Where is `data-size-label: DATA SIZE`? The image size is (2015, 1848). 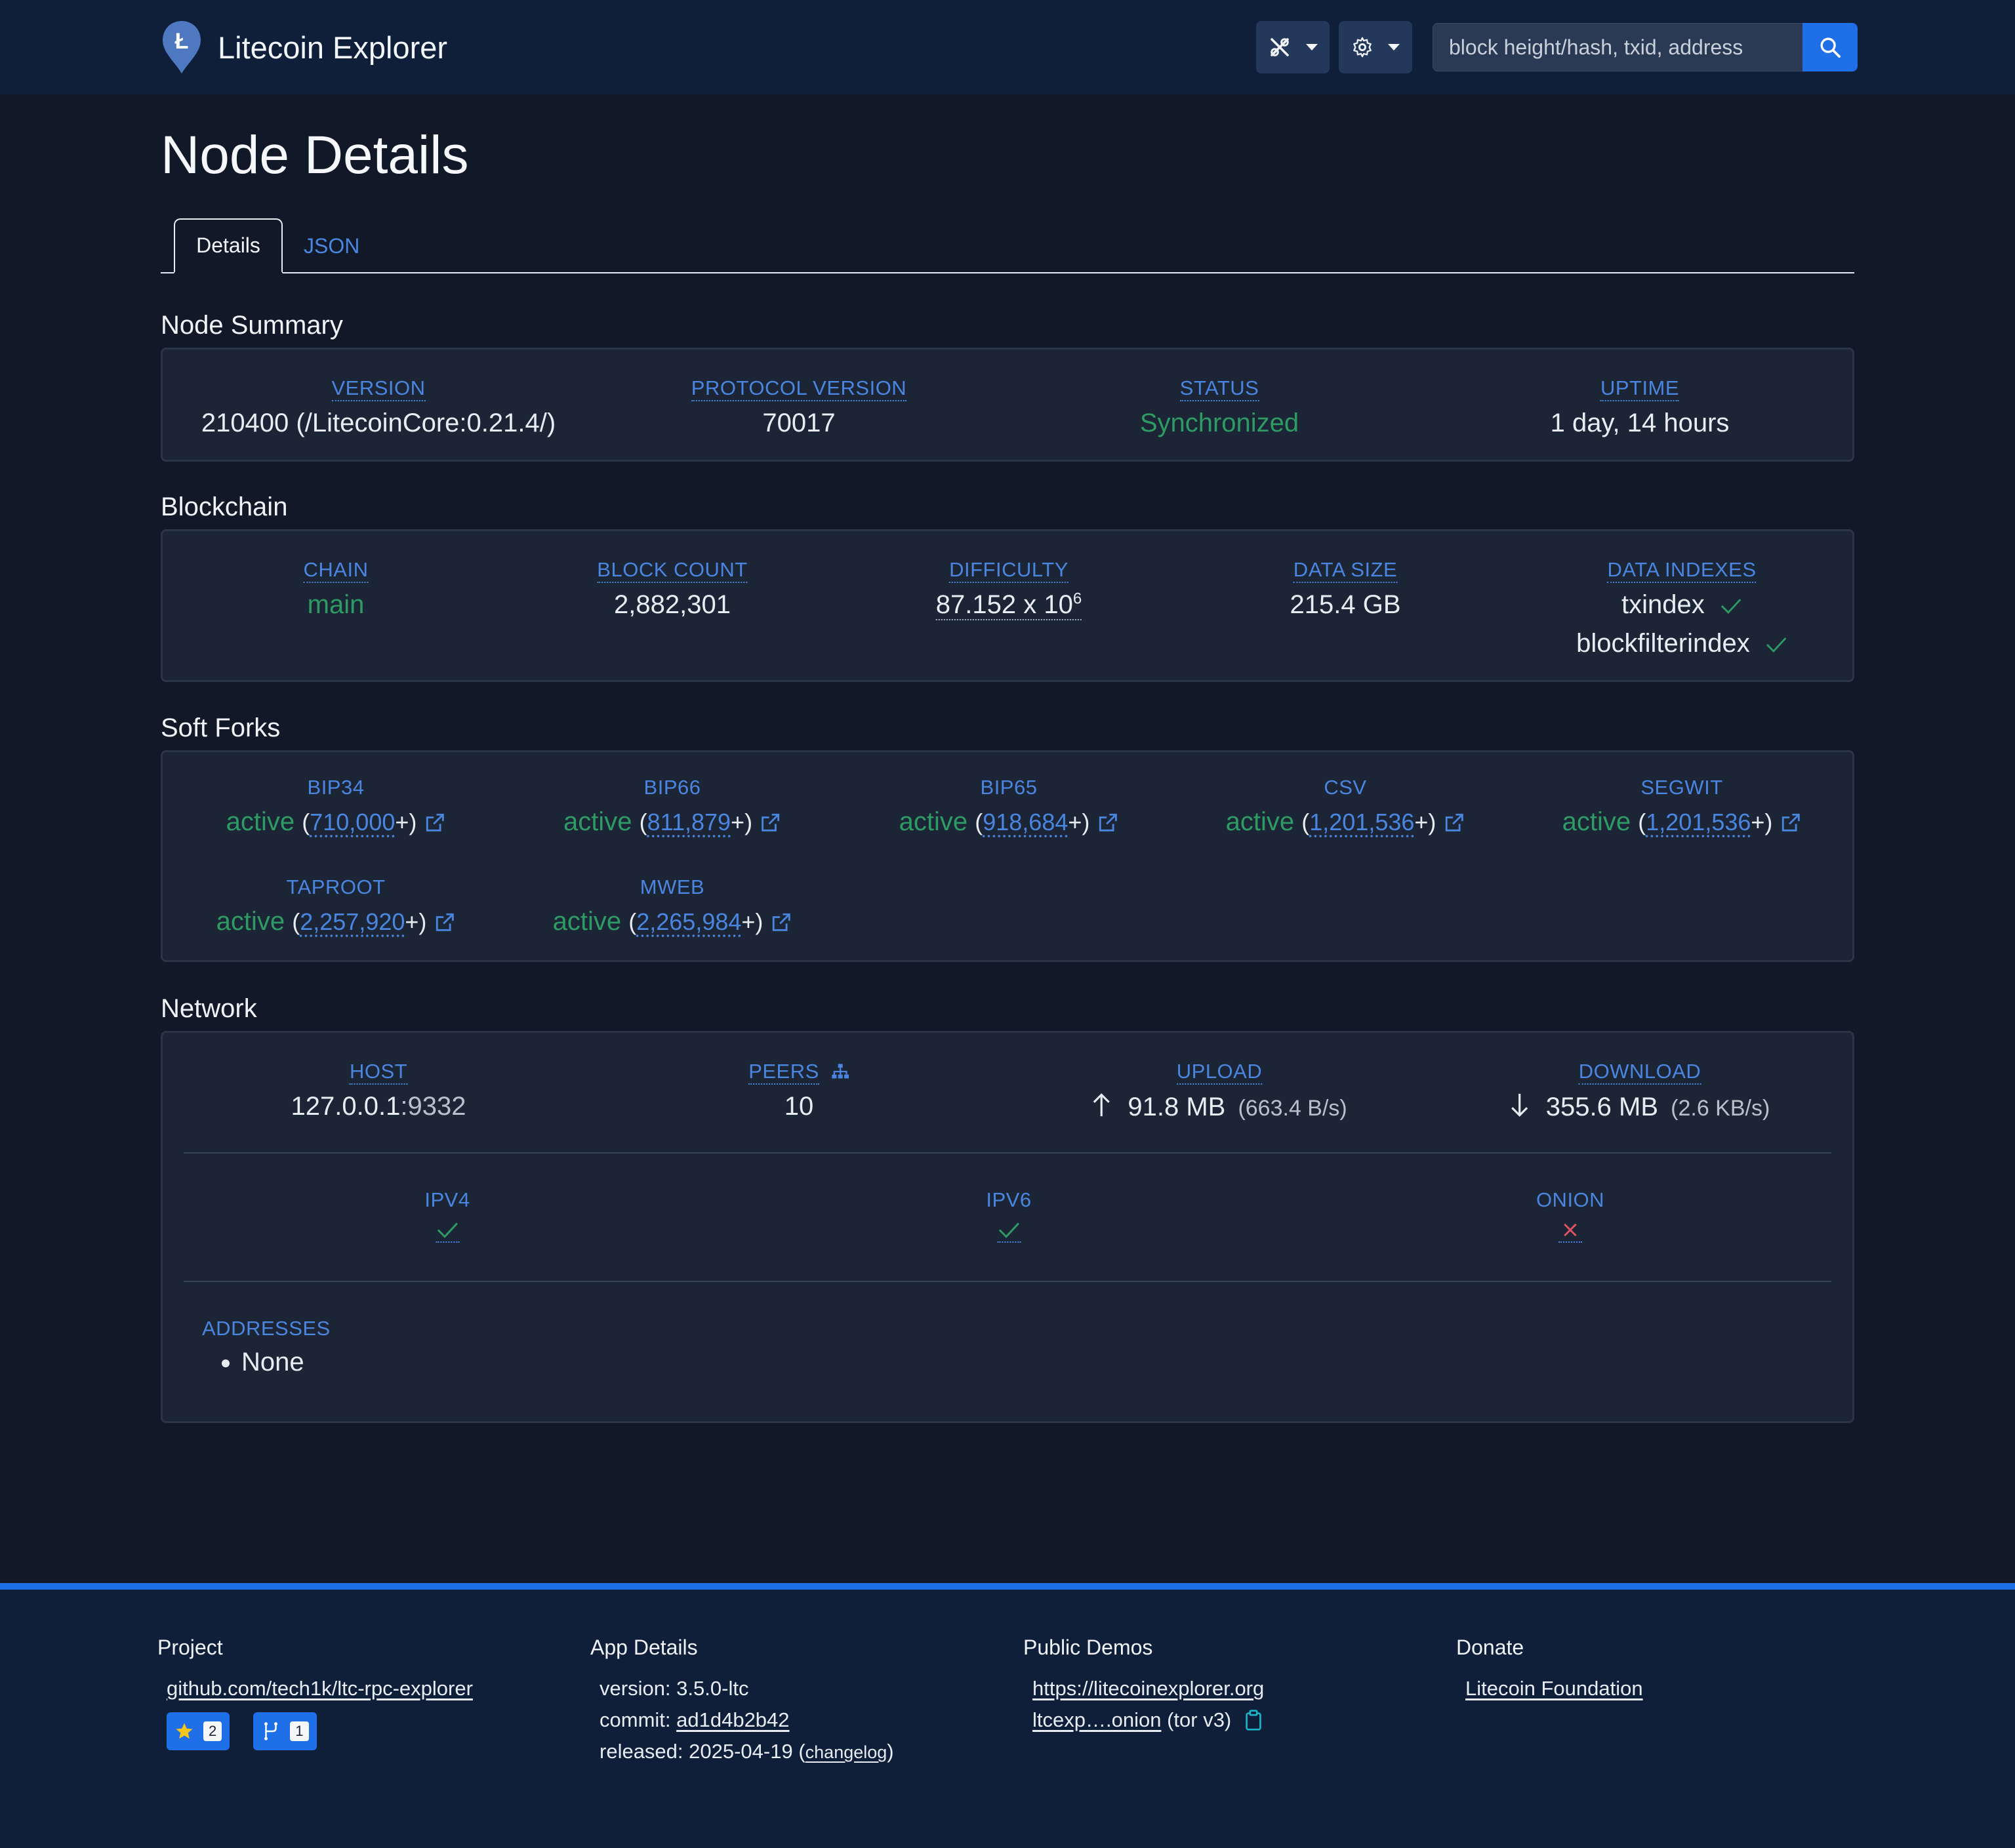 data-size-label: DATA SIZE is located at coordinates (1345, 570).